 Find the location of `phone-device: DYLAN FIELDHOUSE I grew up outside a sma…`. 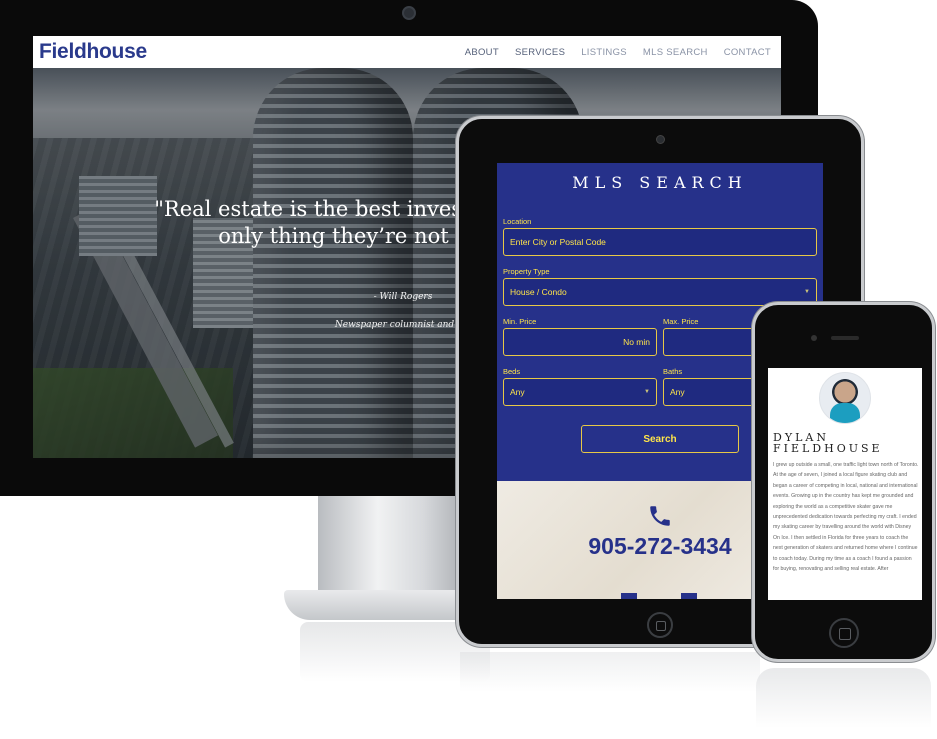

phone-device: DYLAN FIELDHOUSE I grew up outside a sma… is located at coordinates (843, 482).